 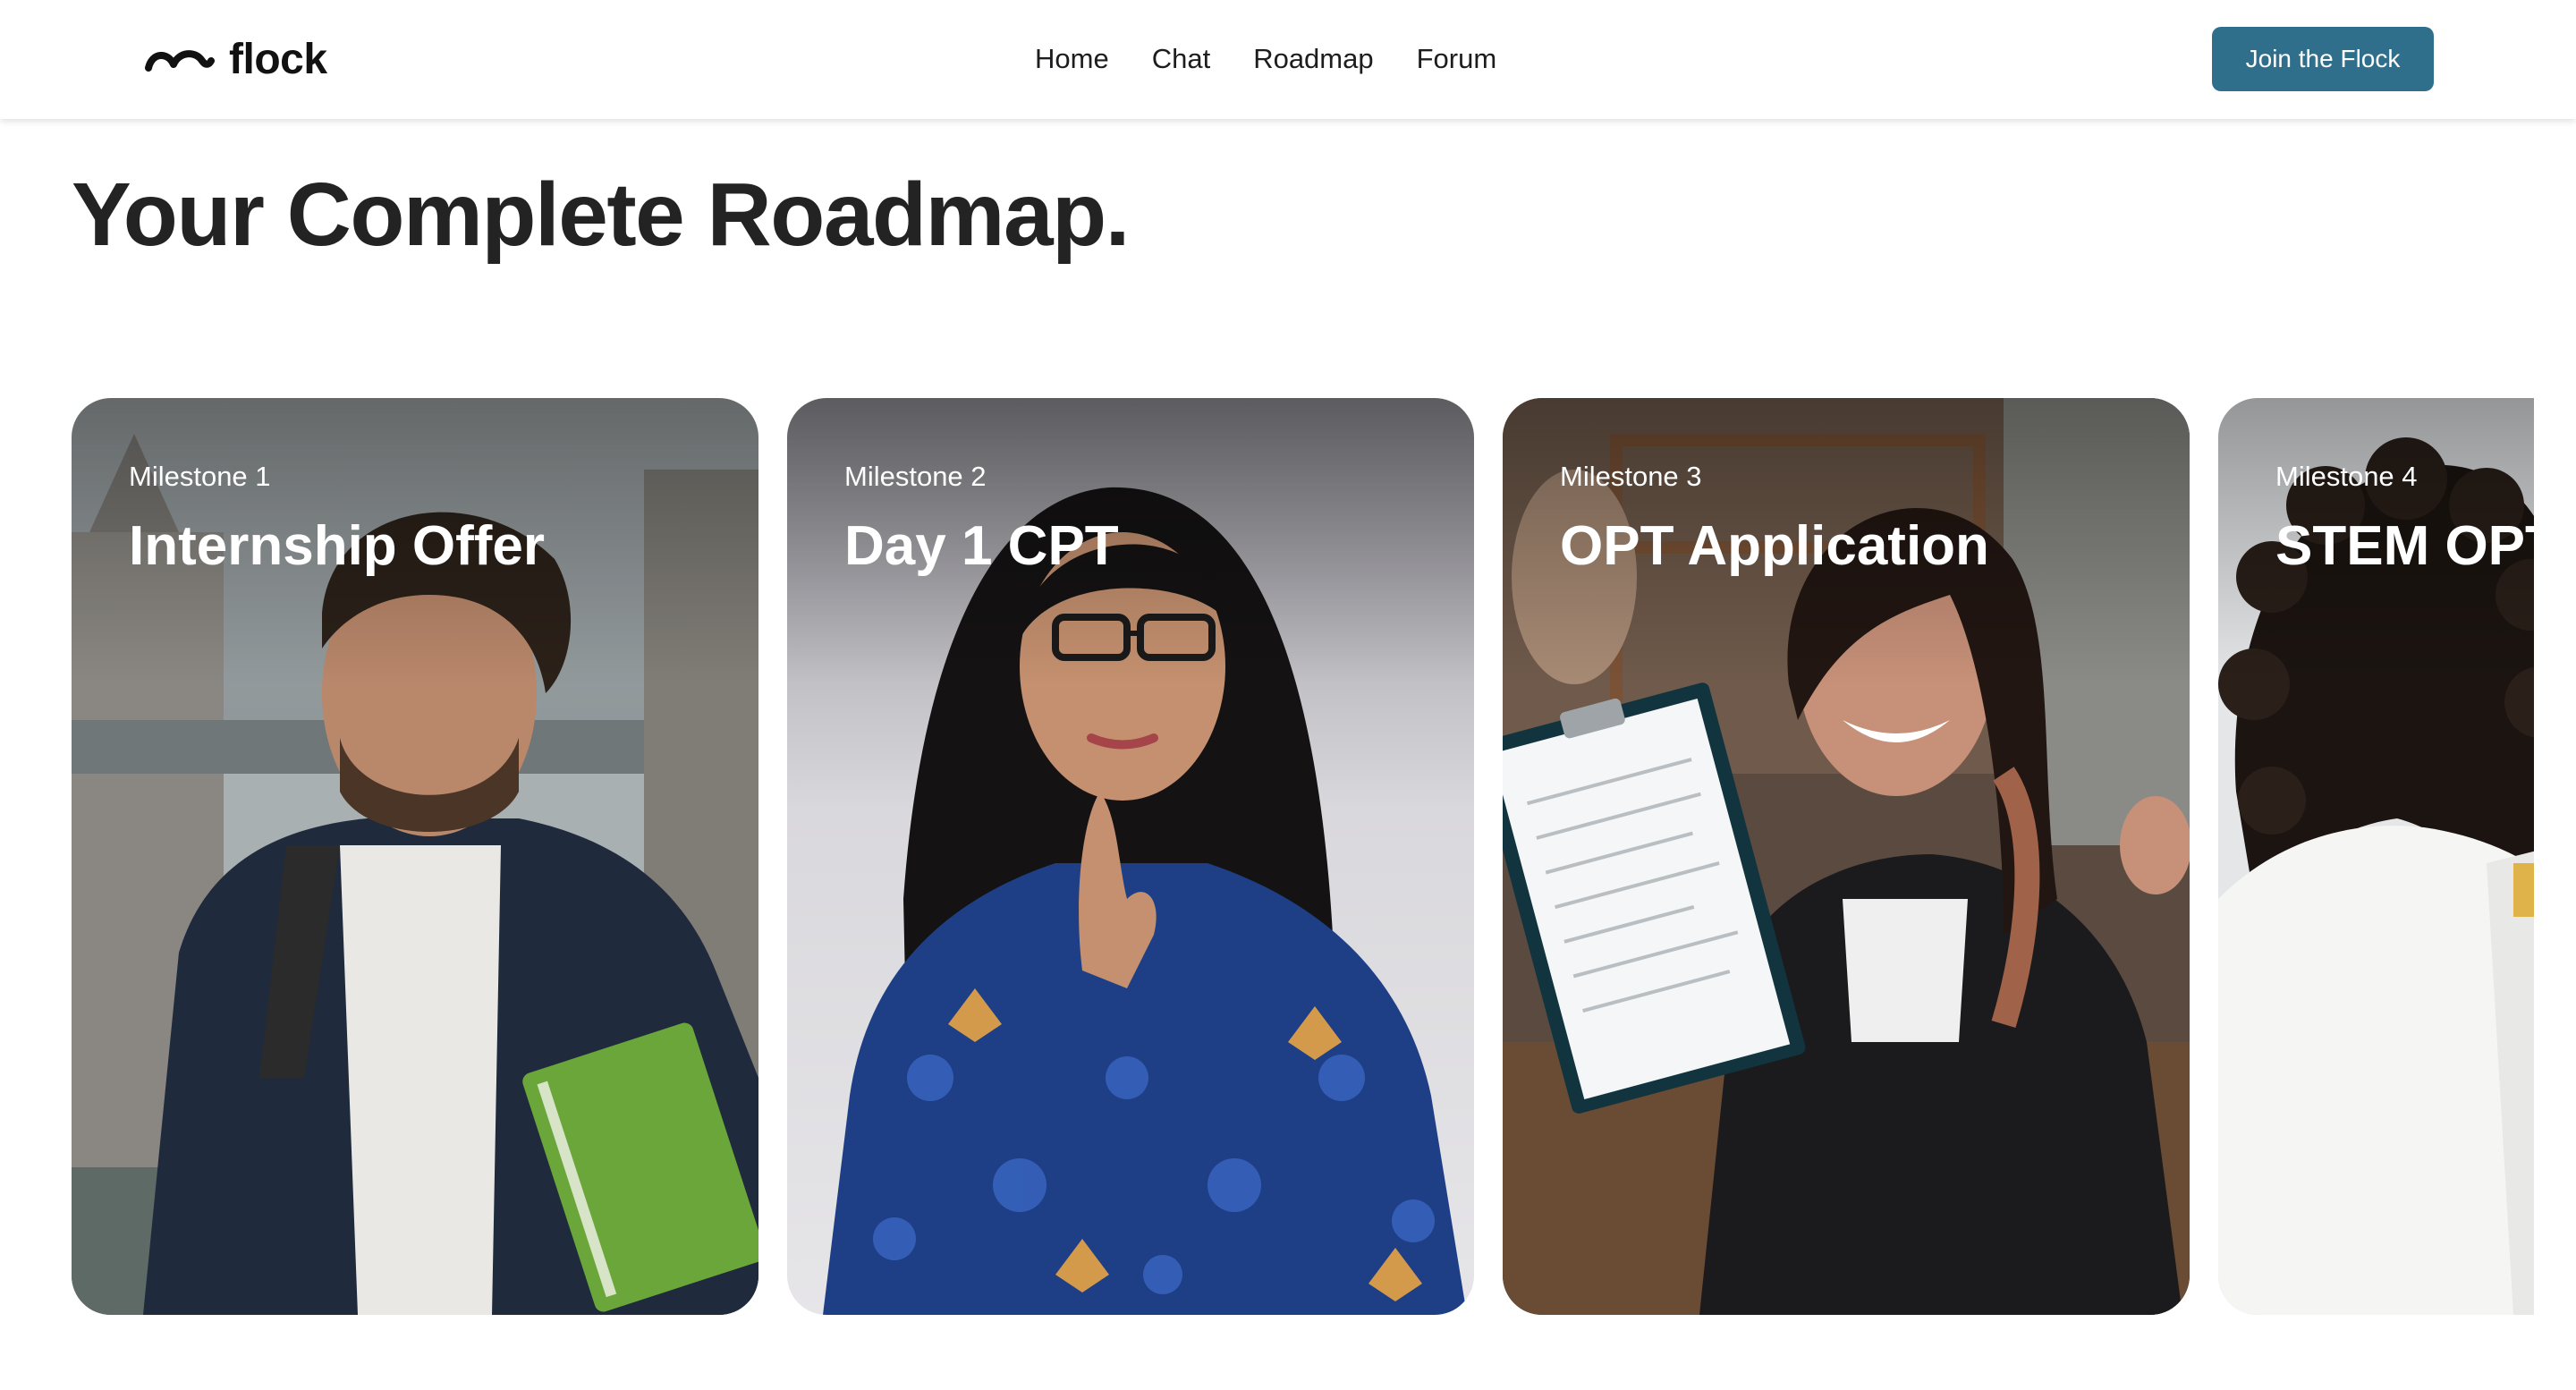 I want to click on join-the-flock-button: Join the Flock, so click(x=2323, y=59).